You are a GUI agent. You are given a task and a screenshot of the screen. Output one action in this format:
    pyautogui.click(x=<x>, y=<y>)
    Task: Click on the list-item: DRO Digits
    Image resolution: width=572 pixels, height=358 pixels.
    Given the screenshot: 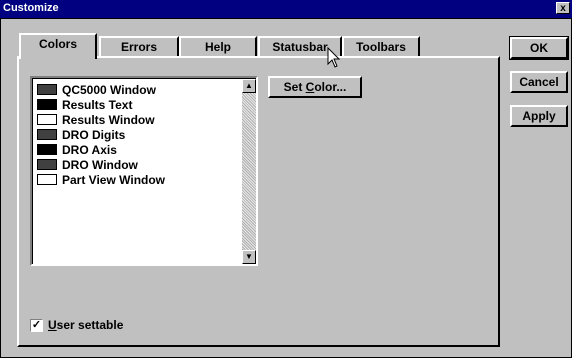 What is the action you would take?
    pyautogui.click(x=101, y=134)
    